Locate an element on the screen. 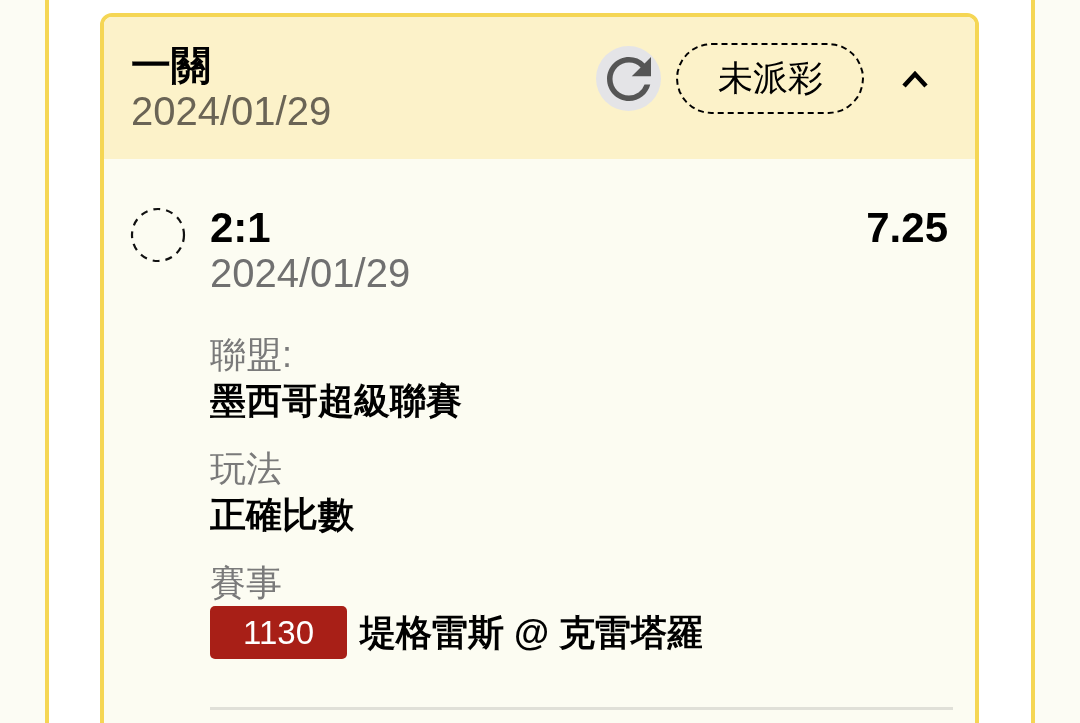 The image size is (1080, 723). field-label: 聯盟: is located at coordinates (251, 355).